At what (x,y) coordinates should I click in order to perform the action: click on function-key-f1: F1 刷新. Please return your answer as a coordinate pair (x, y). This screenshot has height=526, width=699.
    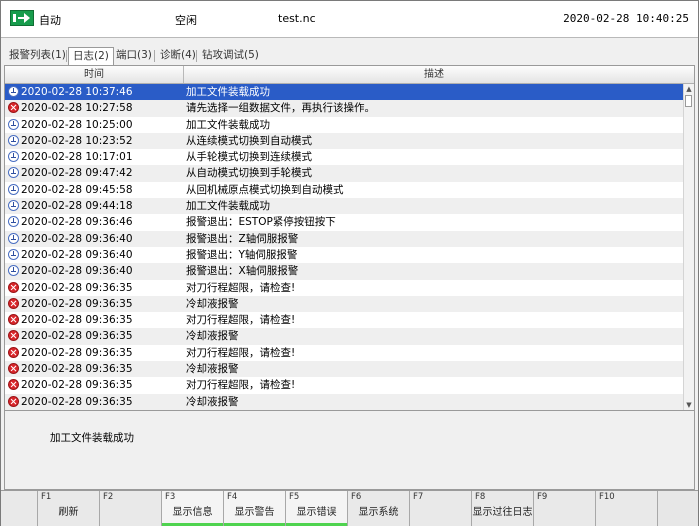
    Looking at the image, I should click on (69, 508).